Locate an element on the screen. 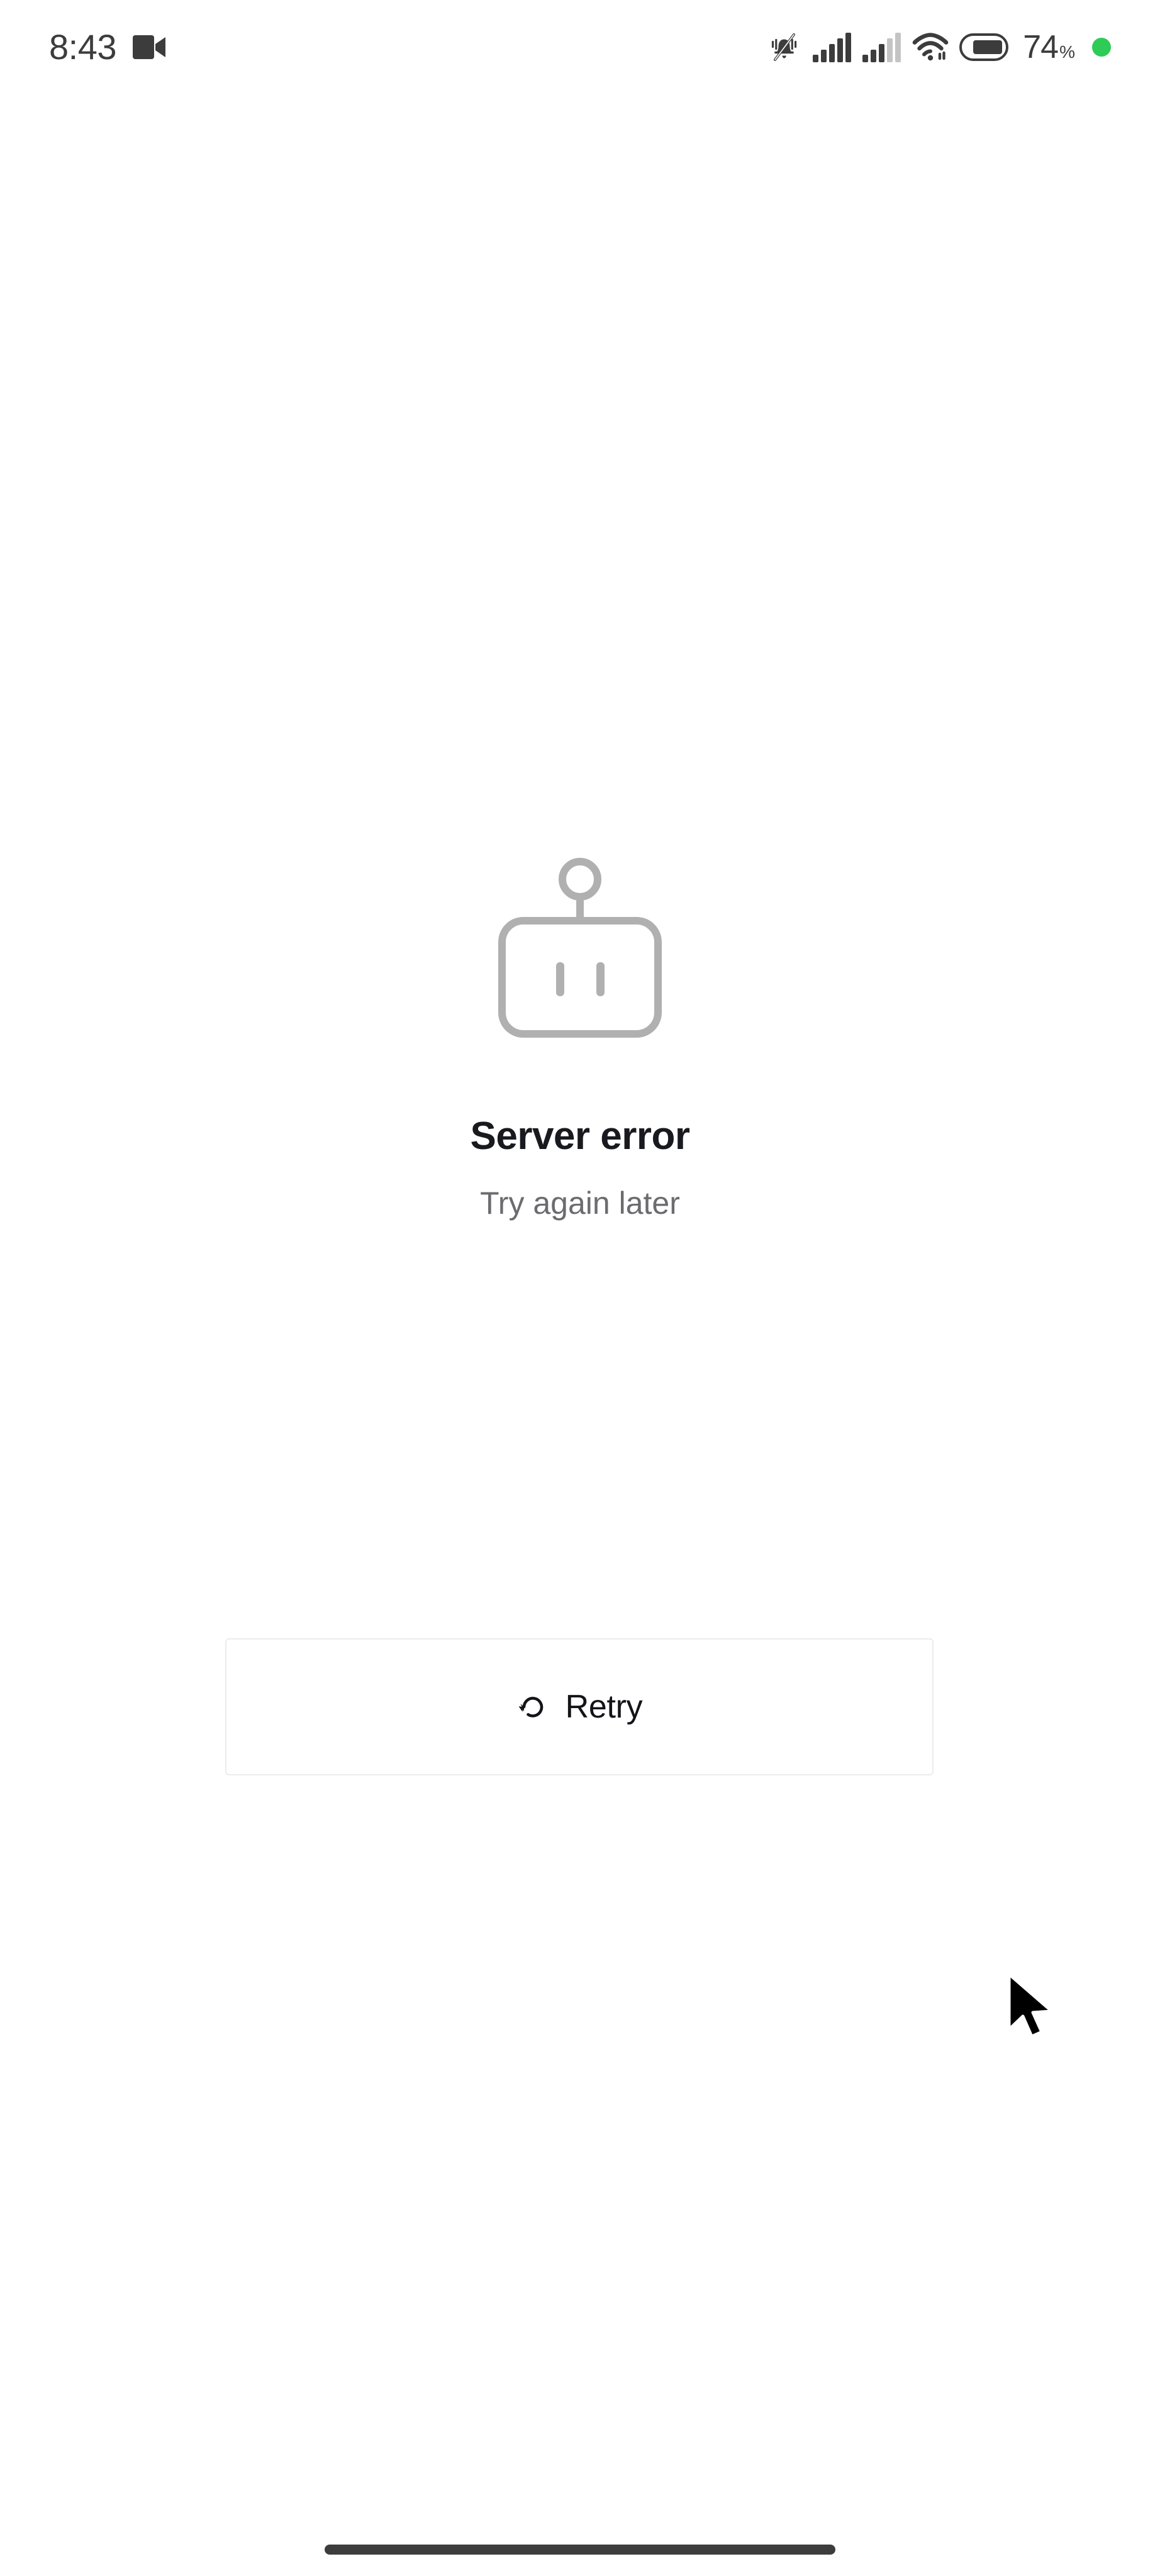 The height and width of the screenshot is (2576, 1160). battery-icon is located at coordinates (984, 47).